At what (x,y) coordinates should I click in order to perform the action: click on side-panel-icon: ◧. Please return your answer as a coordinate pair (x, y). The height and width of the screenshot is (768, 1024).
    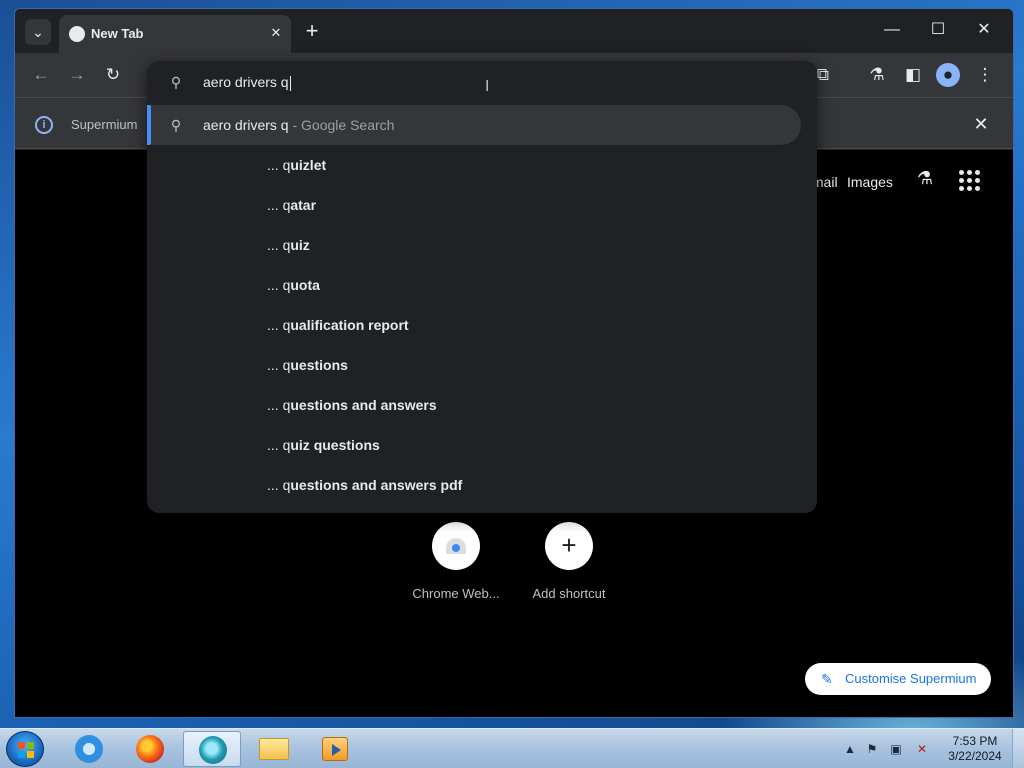
    Looking at the image, I should click on (913, 74).